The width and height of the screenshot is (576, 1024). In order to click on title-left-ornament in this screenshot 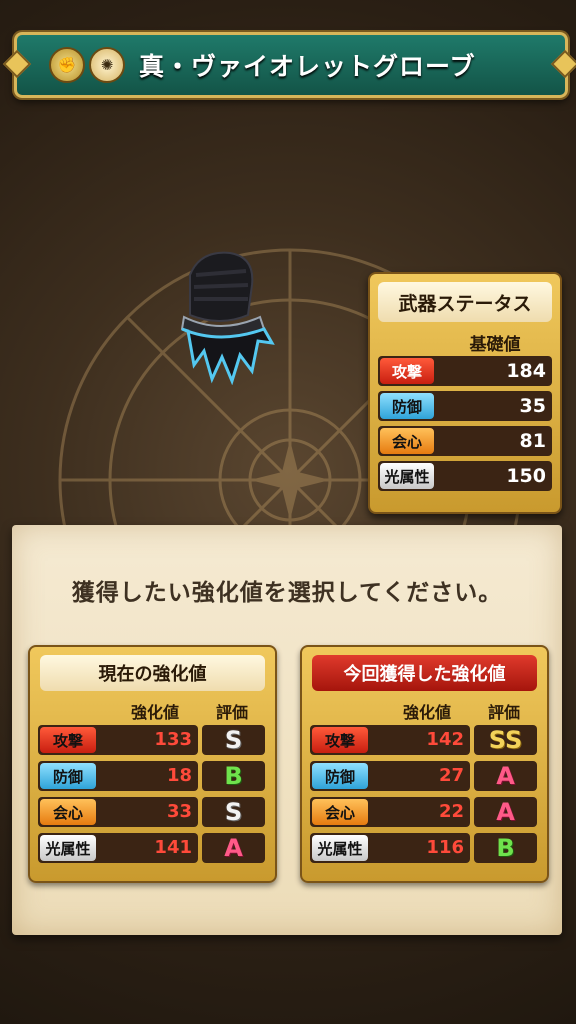, I will do `click(17, 64)`.